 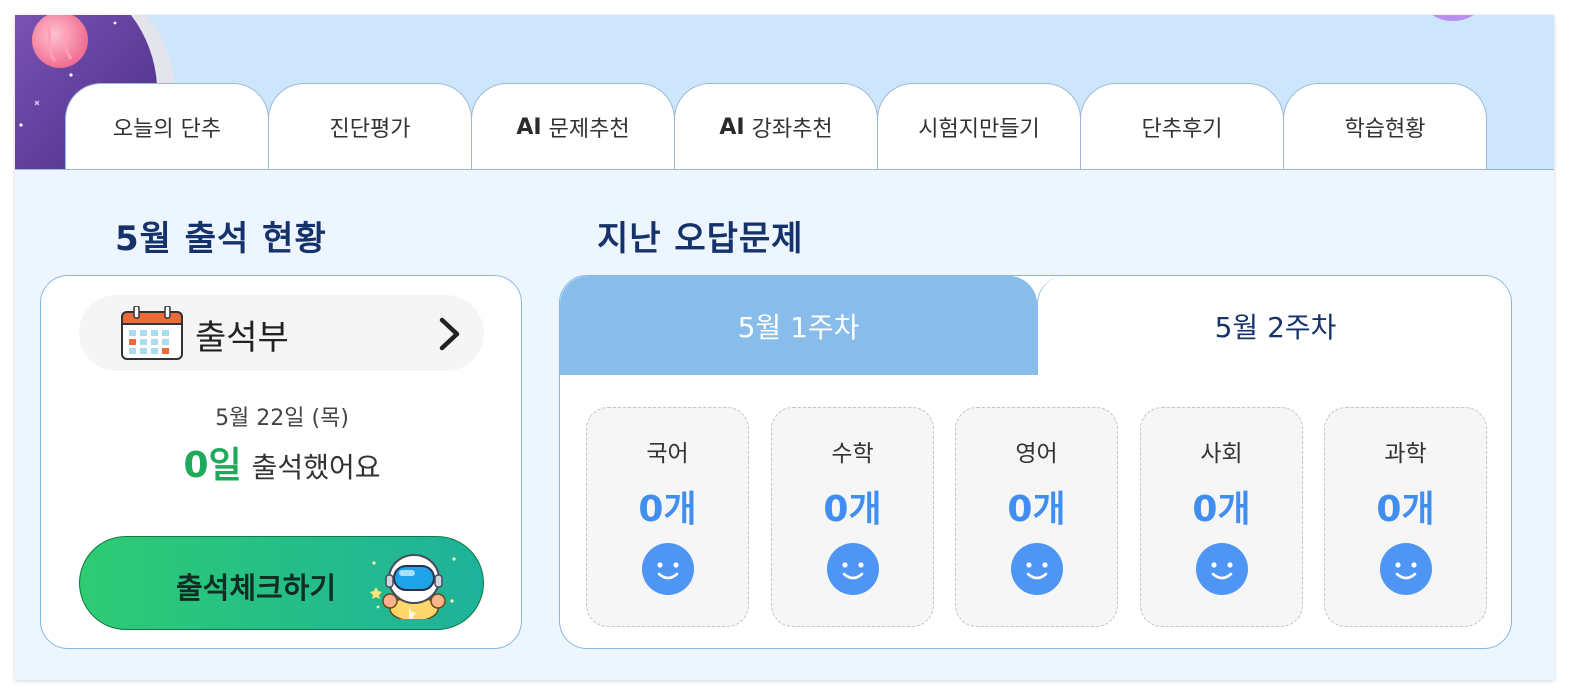 I want to click on tab-diagnosis: 진단평가, so click(x=370, y=126).